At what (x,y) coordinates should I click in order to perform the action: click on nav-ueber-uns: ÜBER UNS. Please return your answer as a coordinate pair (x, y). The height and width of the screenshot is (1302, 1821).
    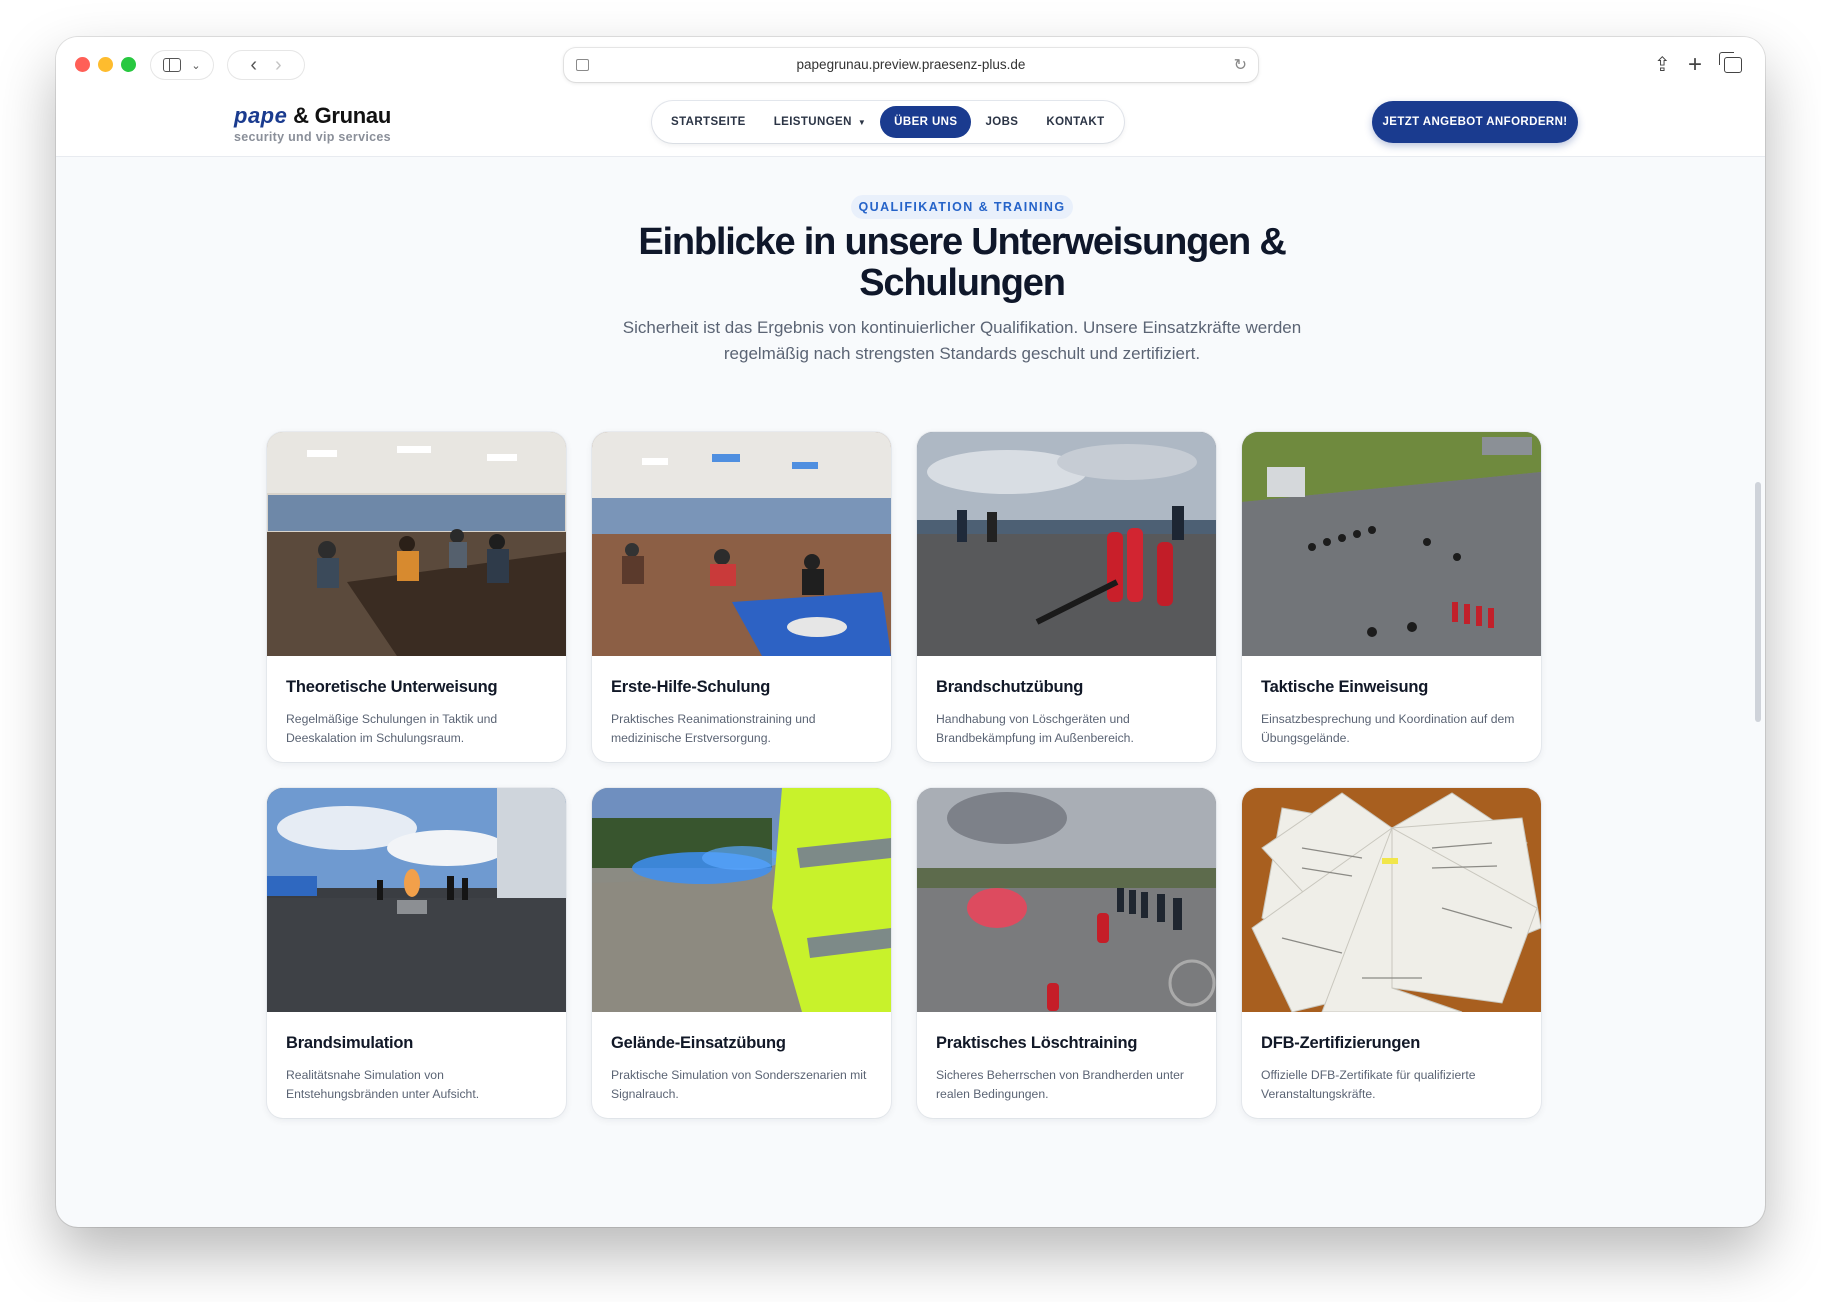
    Looking at the image, I should click on (926, 122).